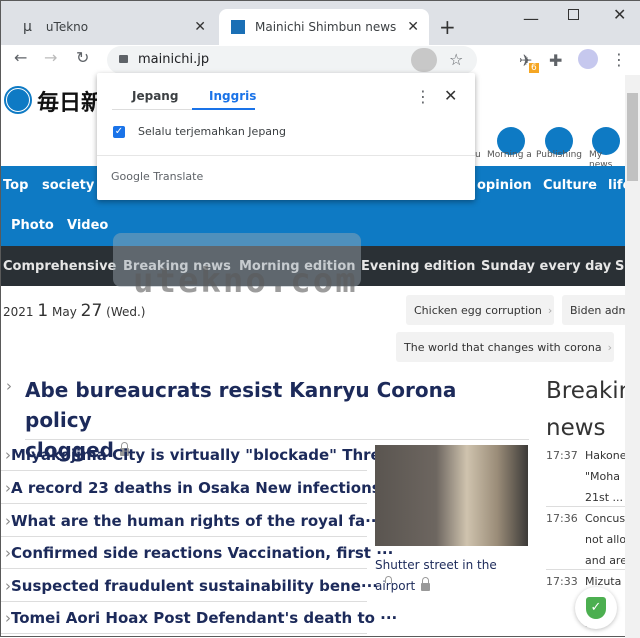  Describe the element at coordinates (27, 27) in the screenshot. I see `mu-icon: µ` at that location.